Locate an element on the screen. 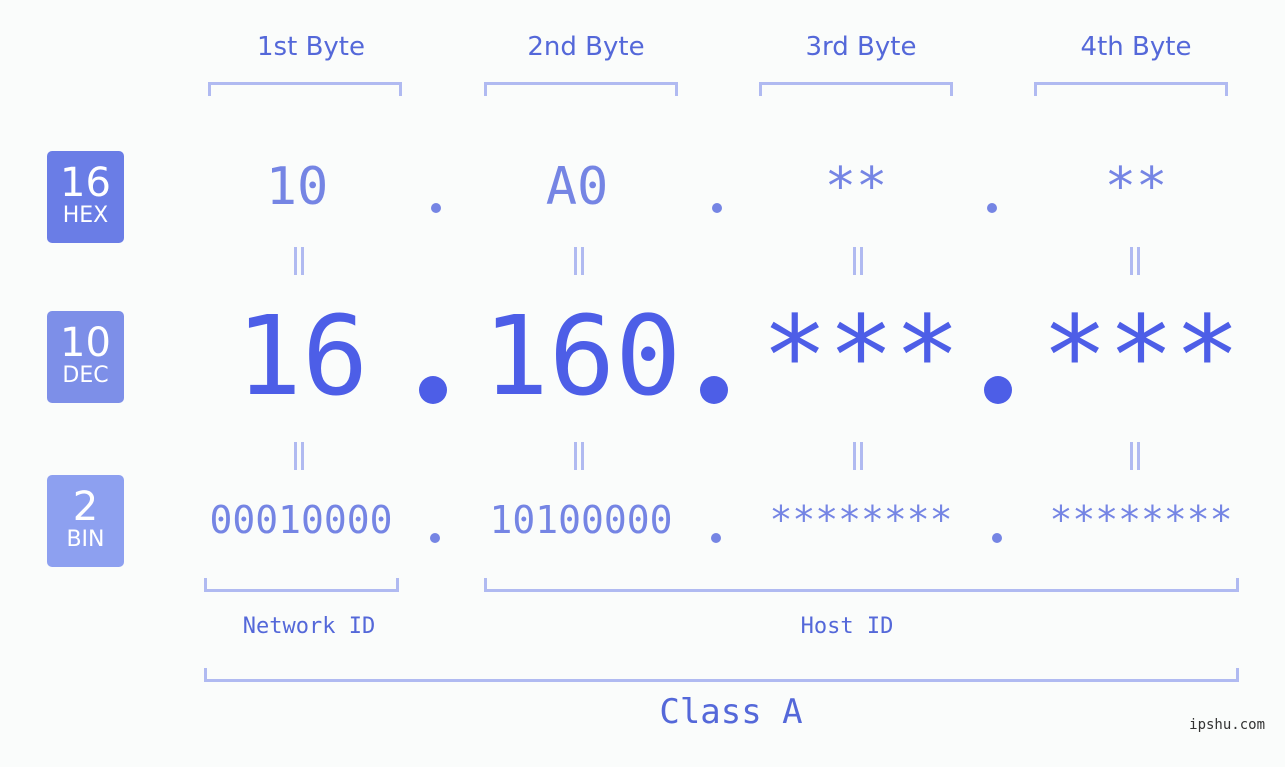 The image size is (1285, 767). watermark: ipshu.com is located at coordinates (1227, 725).